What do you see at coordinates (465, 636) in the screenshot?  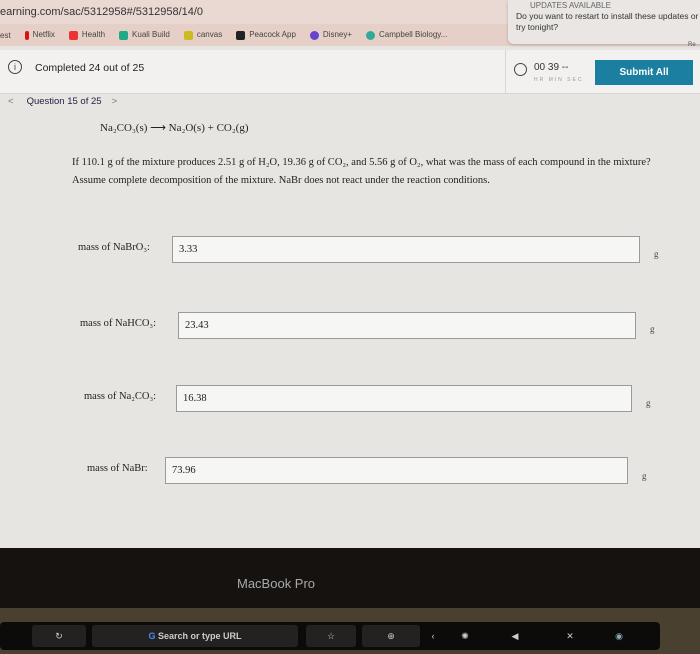 I see `brightness-icon: ✺` at bounding box center [465, 636].